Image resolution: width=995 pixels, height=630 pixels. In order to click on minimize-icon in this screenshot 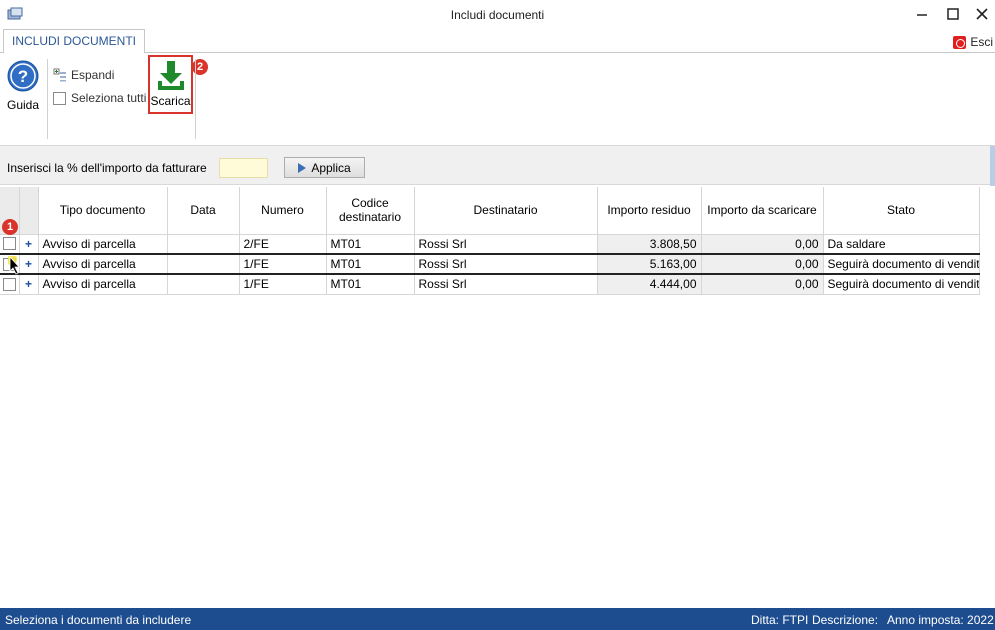, I will do `click(922, 15)`.